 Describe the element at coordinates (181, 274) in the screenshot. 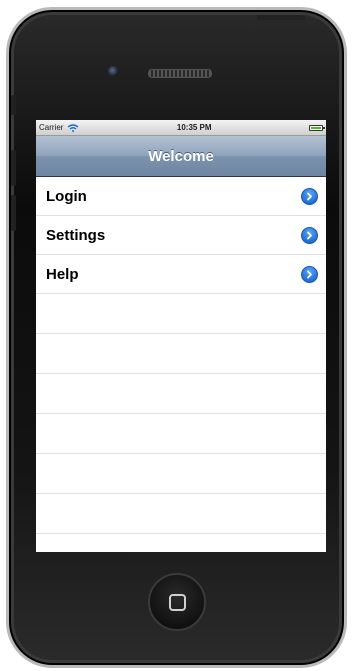

I see `menu-item-help: Help` at that location.